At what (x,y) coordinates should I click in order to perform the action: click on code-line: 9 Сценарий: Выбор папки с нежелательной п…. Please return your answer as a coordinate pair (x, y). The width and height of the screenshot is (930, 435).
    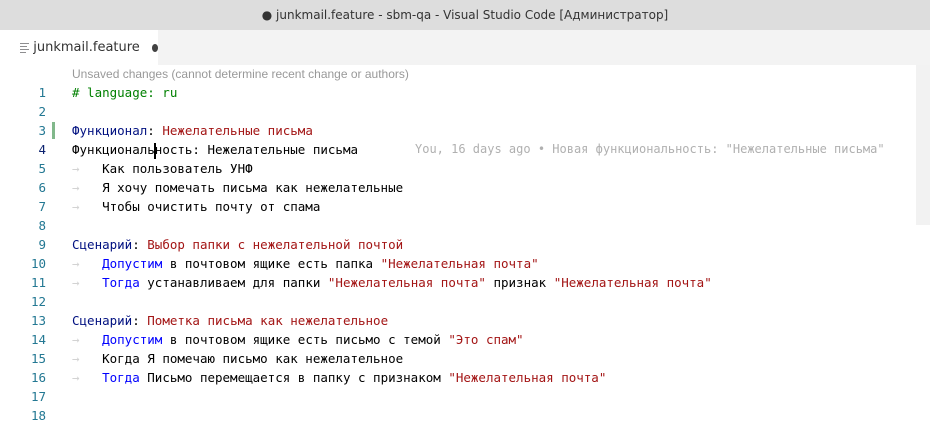
    Looking at the image, I should click on (465, 244).